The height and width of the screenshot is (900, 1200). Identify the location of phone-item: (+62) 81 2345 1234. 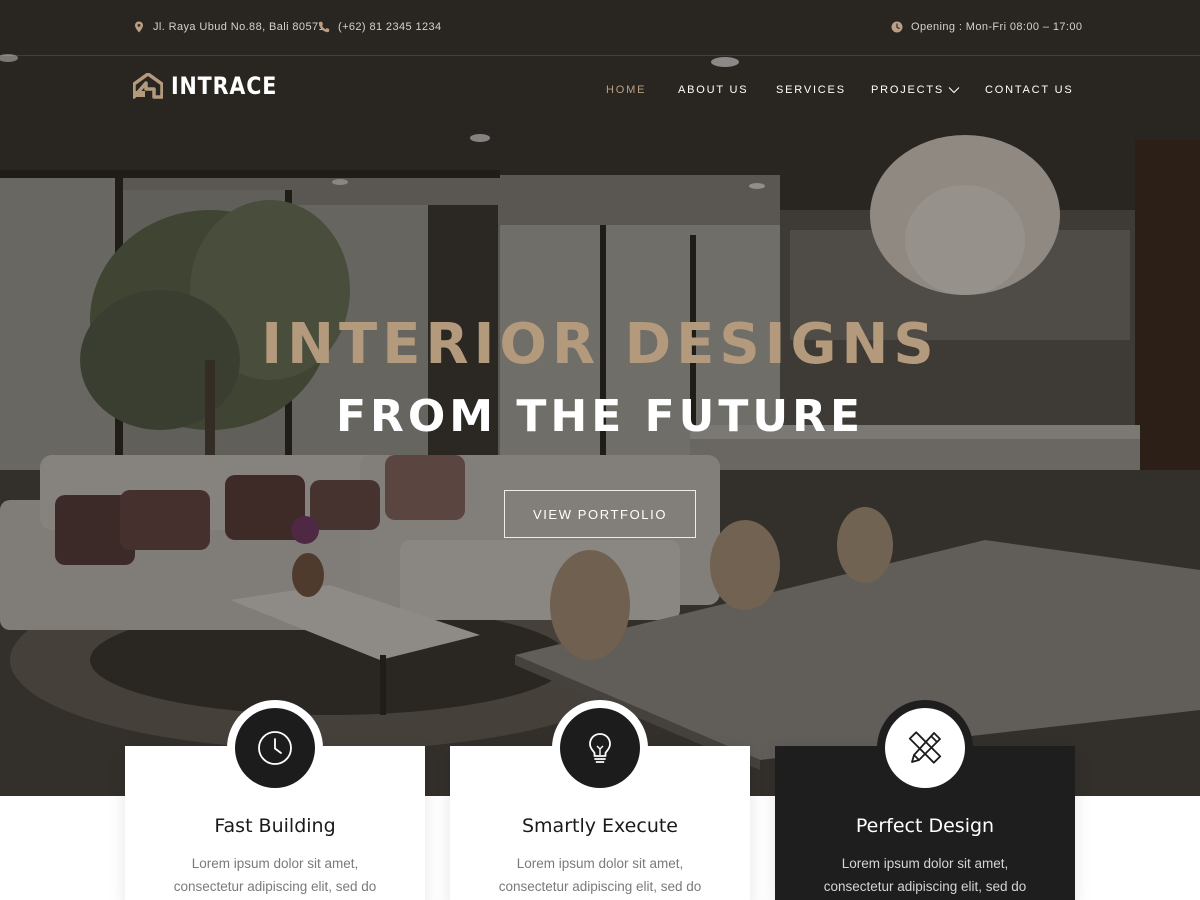
(380, 27).